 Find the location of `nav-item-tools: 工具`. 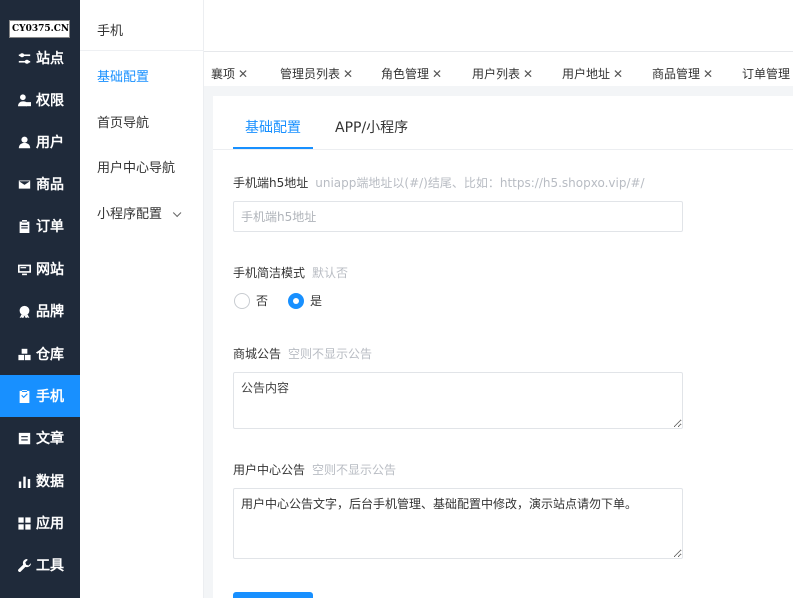

nav-item-tools: 工具 is located at coordinates (40, 565).